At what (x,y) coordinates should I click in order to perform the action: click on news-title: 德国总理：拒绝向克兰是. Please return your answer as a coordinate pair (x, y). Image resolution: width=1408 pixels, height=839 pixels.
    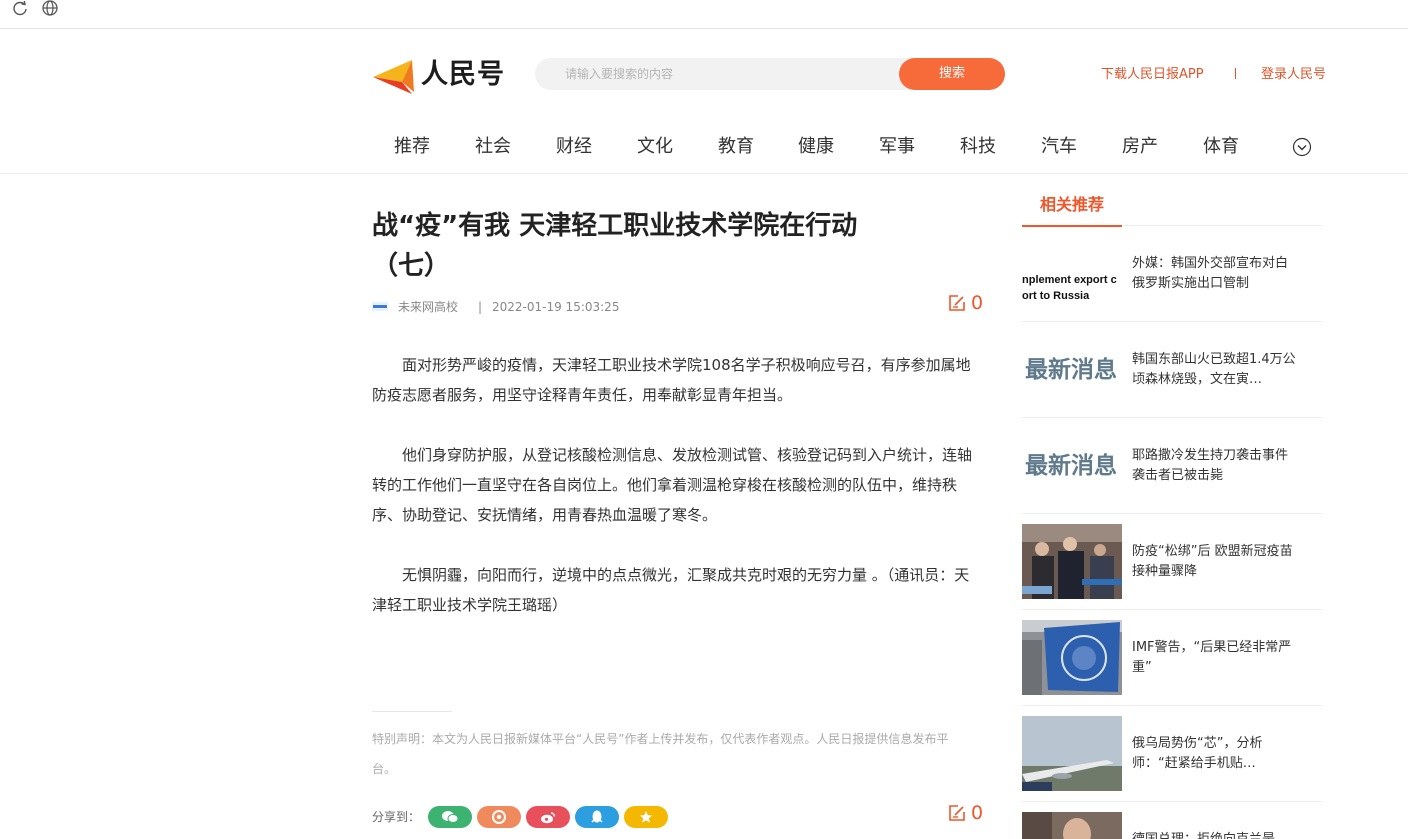
    Looking at the image, I should click on (1215, 834).